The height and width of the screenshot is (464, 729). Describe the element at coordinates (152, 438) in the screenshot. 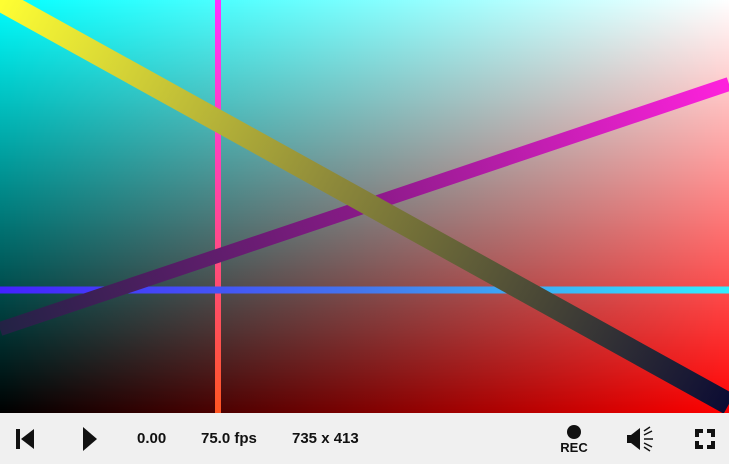

I see `time-readout: 0.00` at that location.